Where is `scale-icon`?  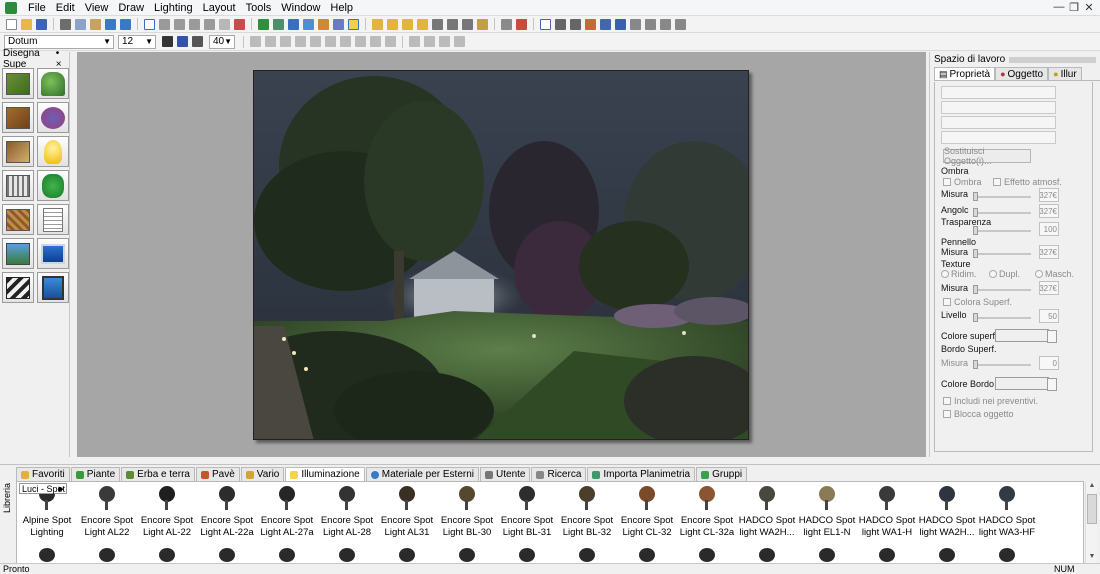 scale-icon is located at coordinates (407, 24).